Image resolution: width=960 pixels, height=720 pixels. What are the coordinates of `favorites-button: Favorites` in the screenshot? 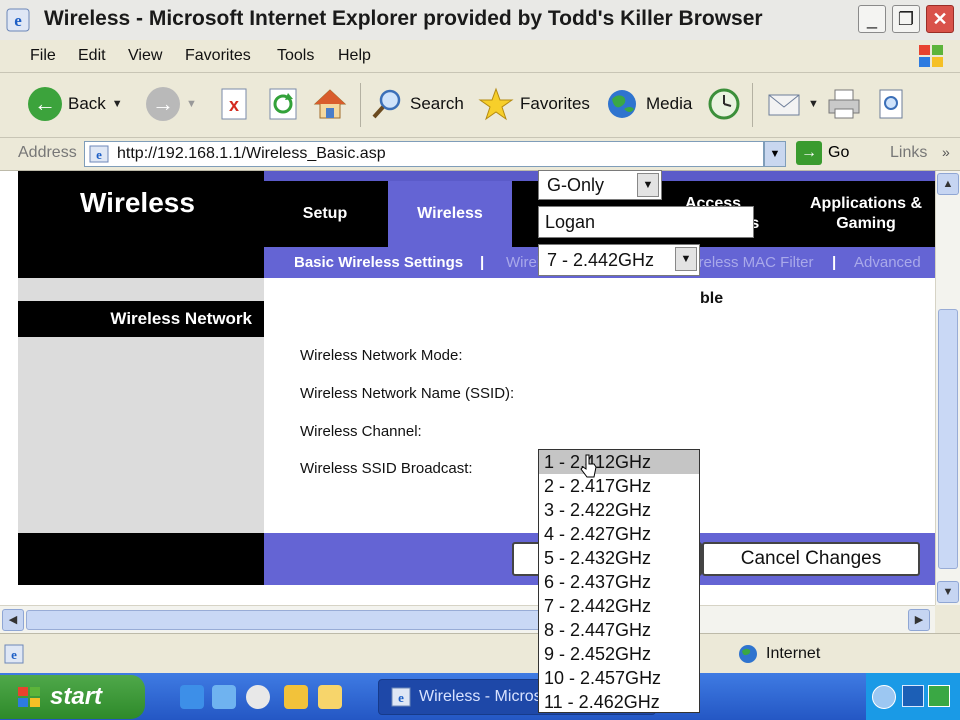 It's located at (534, 104).